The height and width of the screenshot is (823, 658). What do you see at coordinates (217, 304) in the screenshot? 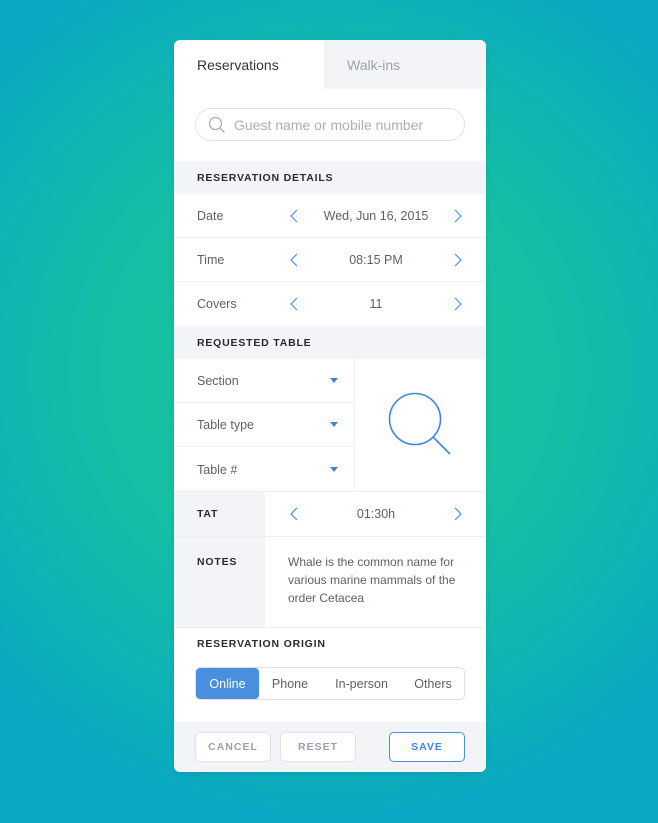
I see `covers-label: Covers` at bounding box center [217, 304].